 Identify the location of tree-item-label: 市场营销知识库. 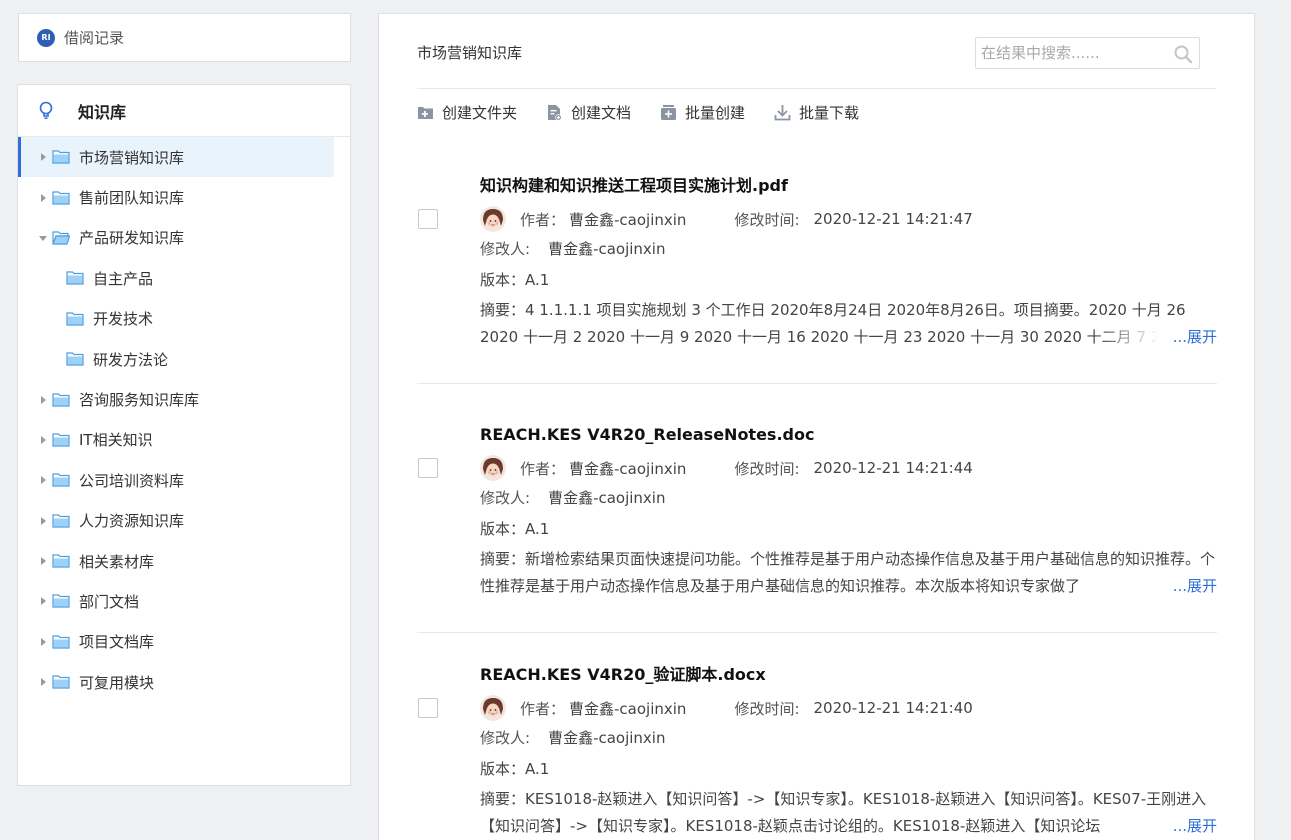
(132, 157).